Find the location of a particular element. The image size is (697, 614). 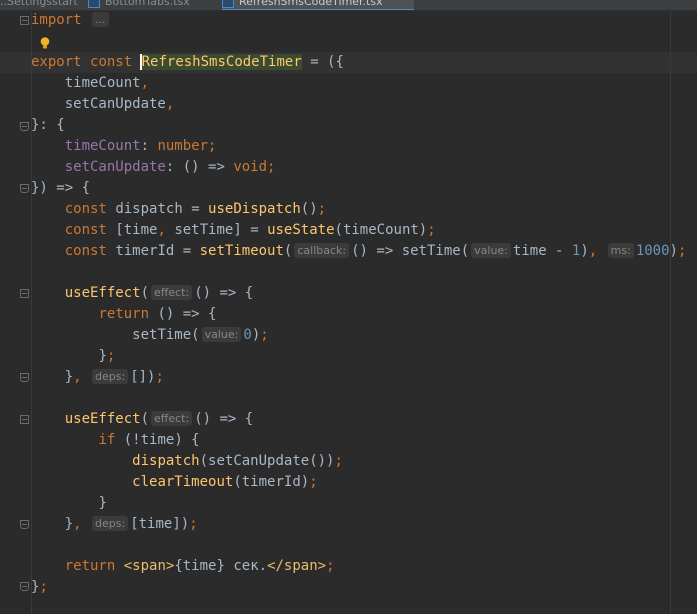

property: timeCount is located at coordinates (102, 146).